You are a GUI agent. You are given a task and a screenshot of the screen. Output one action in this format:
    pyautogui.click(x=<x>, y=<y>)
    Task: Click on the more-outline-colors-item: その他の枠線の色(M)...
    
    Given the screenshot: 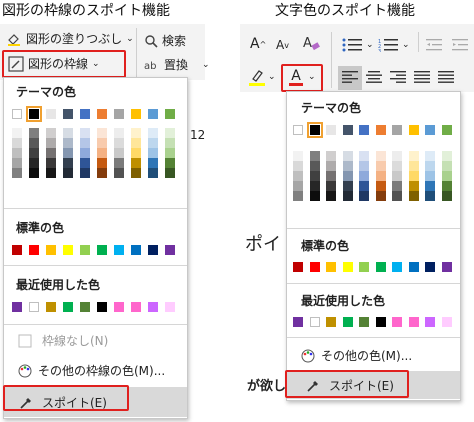 What is the action you would take?
    pyautogui.click(x=91, y=370)
    